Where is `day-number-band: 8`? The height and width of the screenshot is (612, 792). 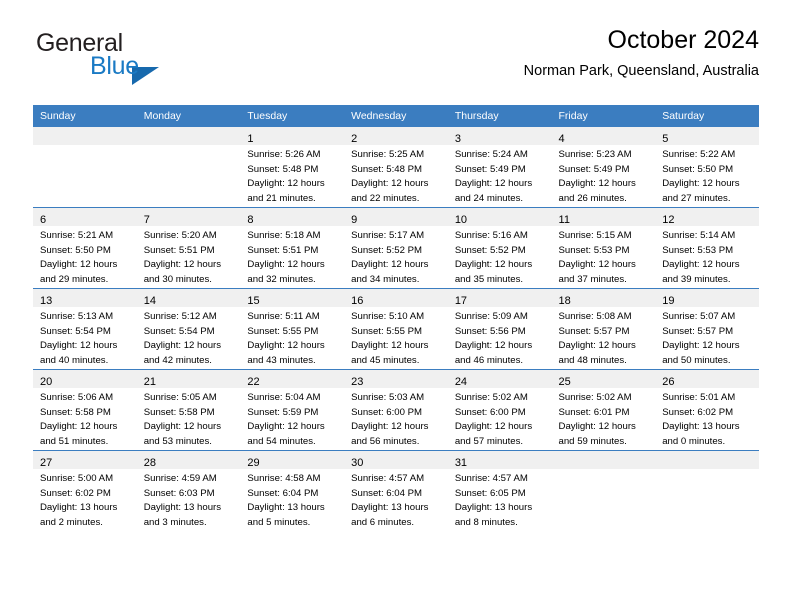 day-number-band: 8 is located at coordinates (292, 217).